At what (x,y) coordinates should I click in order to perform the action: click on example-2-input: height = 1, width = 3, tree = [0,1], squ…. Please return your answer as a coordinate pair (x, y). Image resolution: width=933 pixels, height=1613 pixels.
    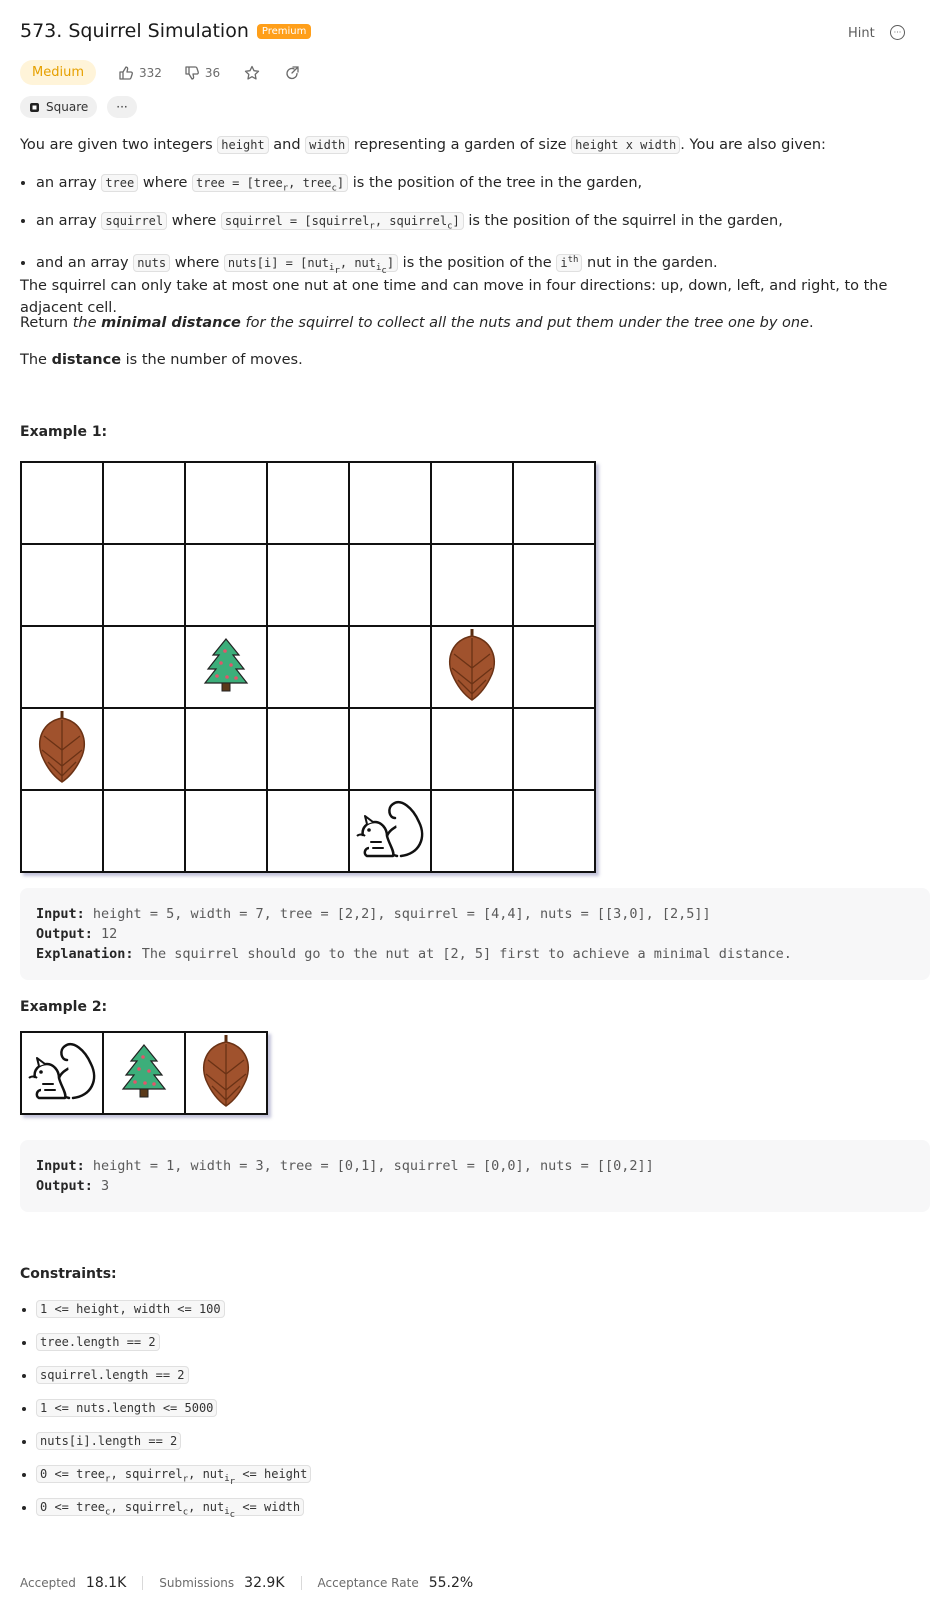
    Looking at the image, I should click on (373, 1166).